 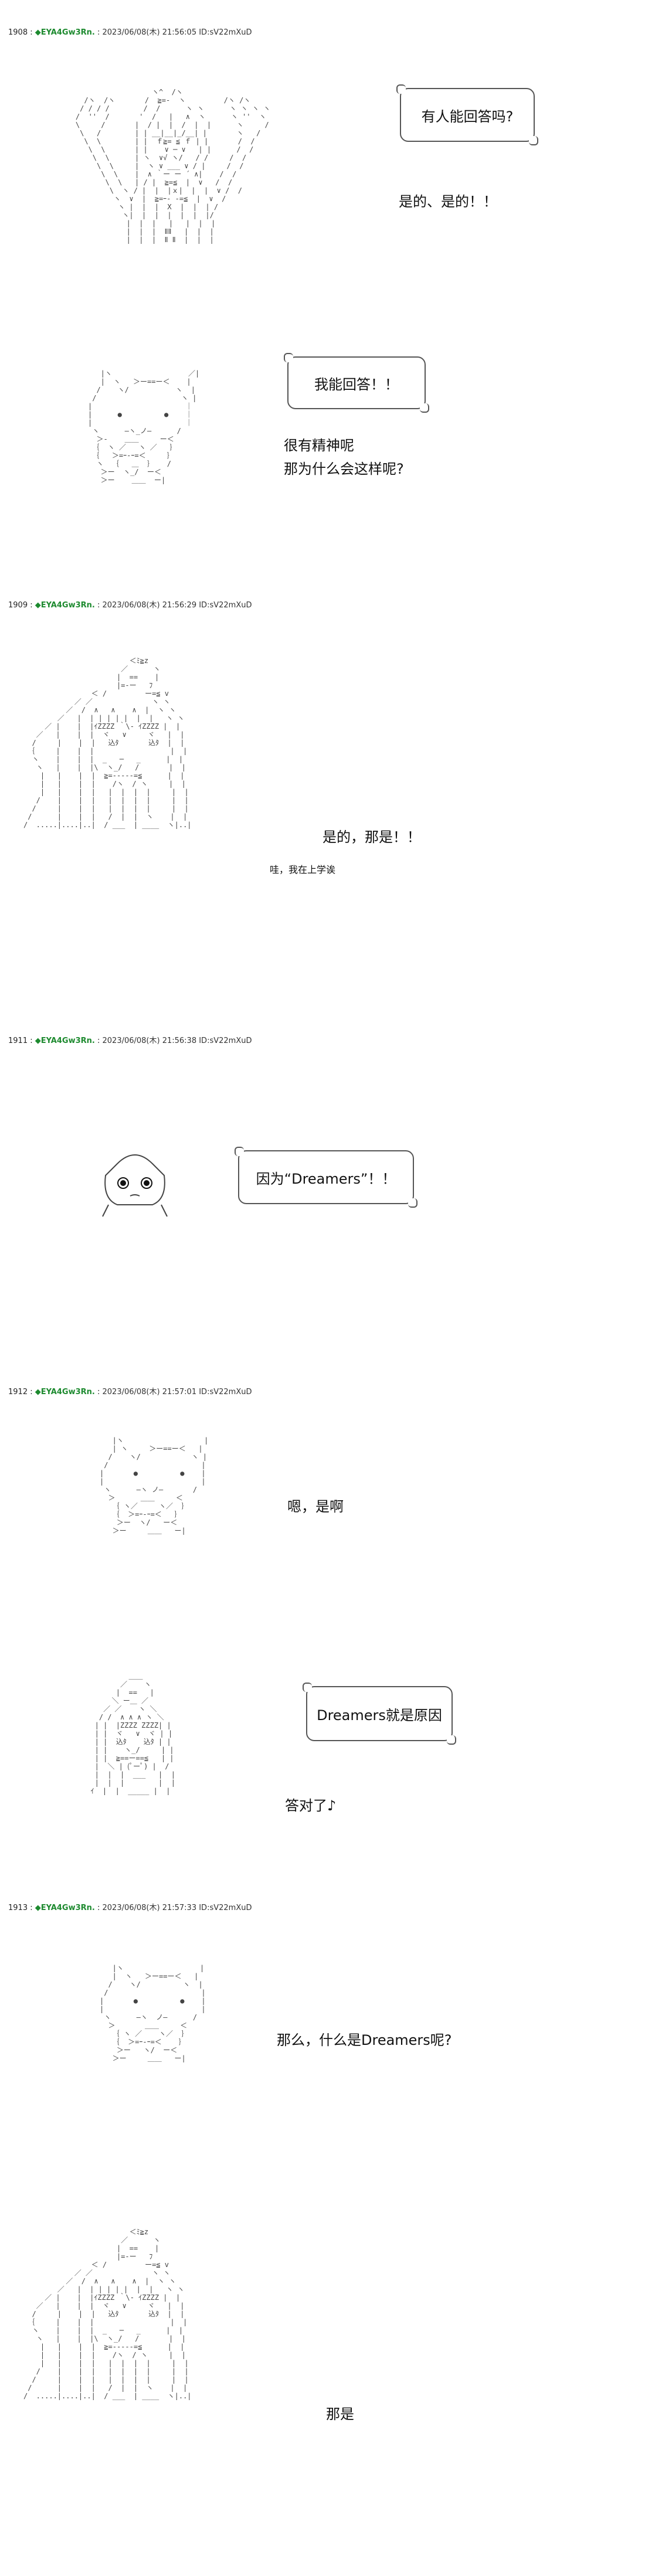 What do you see at coordinates (340, 2414) in the screenshot?
I see `dialogue-text: 那是` at bounding box center [340, 2414].